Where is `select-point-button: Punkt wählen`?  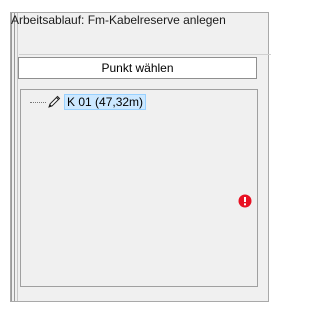
select-point-button: Punkt wählen is located at coordinates (137, 68).